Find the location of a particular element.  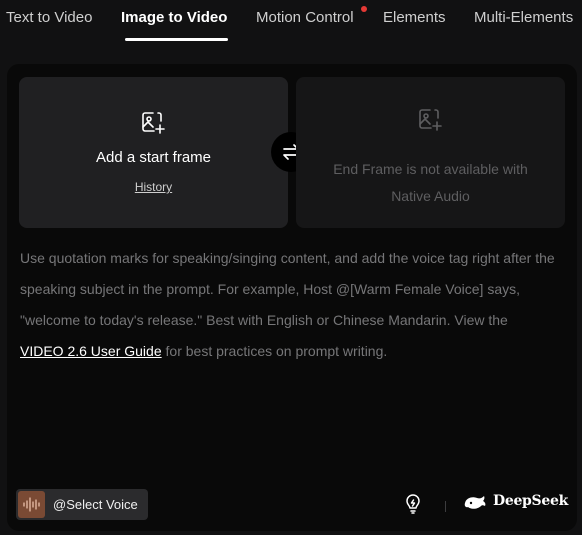

deepseek-whale-icon is located at coordinates (475, 502).